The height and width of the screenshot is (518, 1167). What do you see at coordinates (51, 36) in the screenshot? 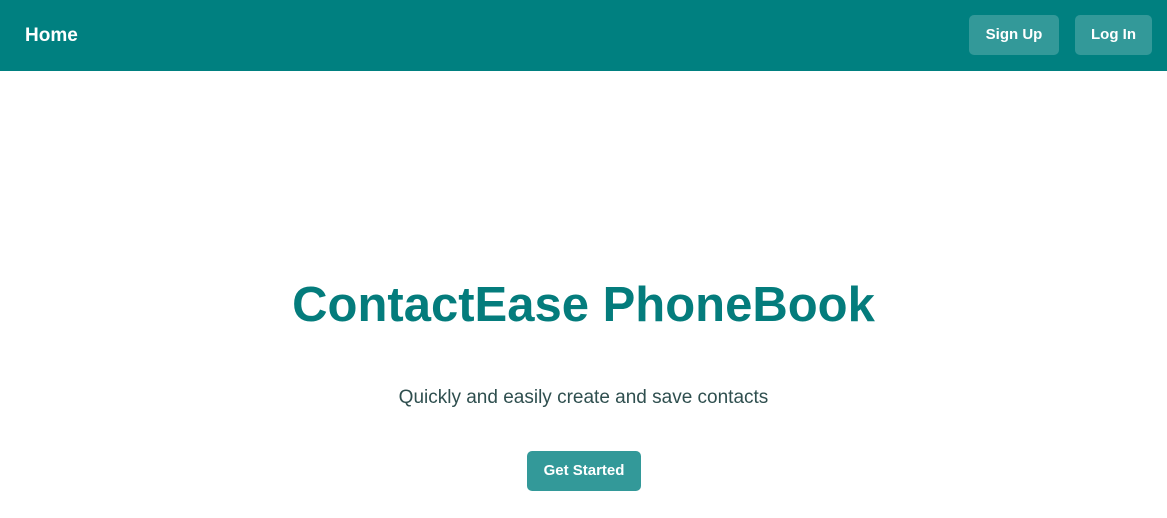
I see `home-link: Home` at bounding box center [51, 36].